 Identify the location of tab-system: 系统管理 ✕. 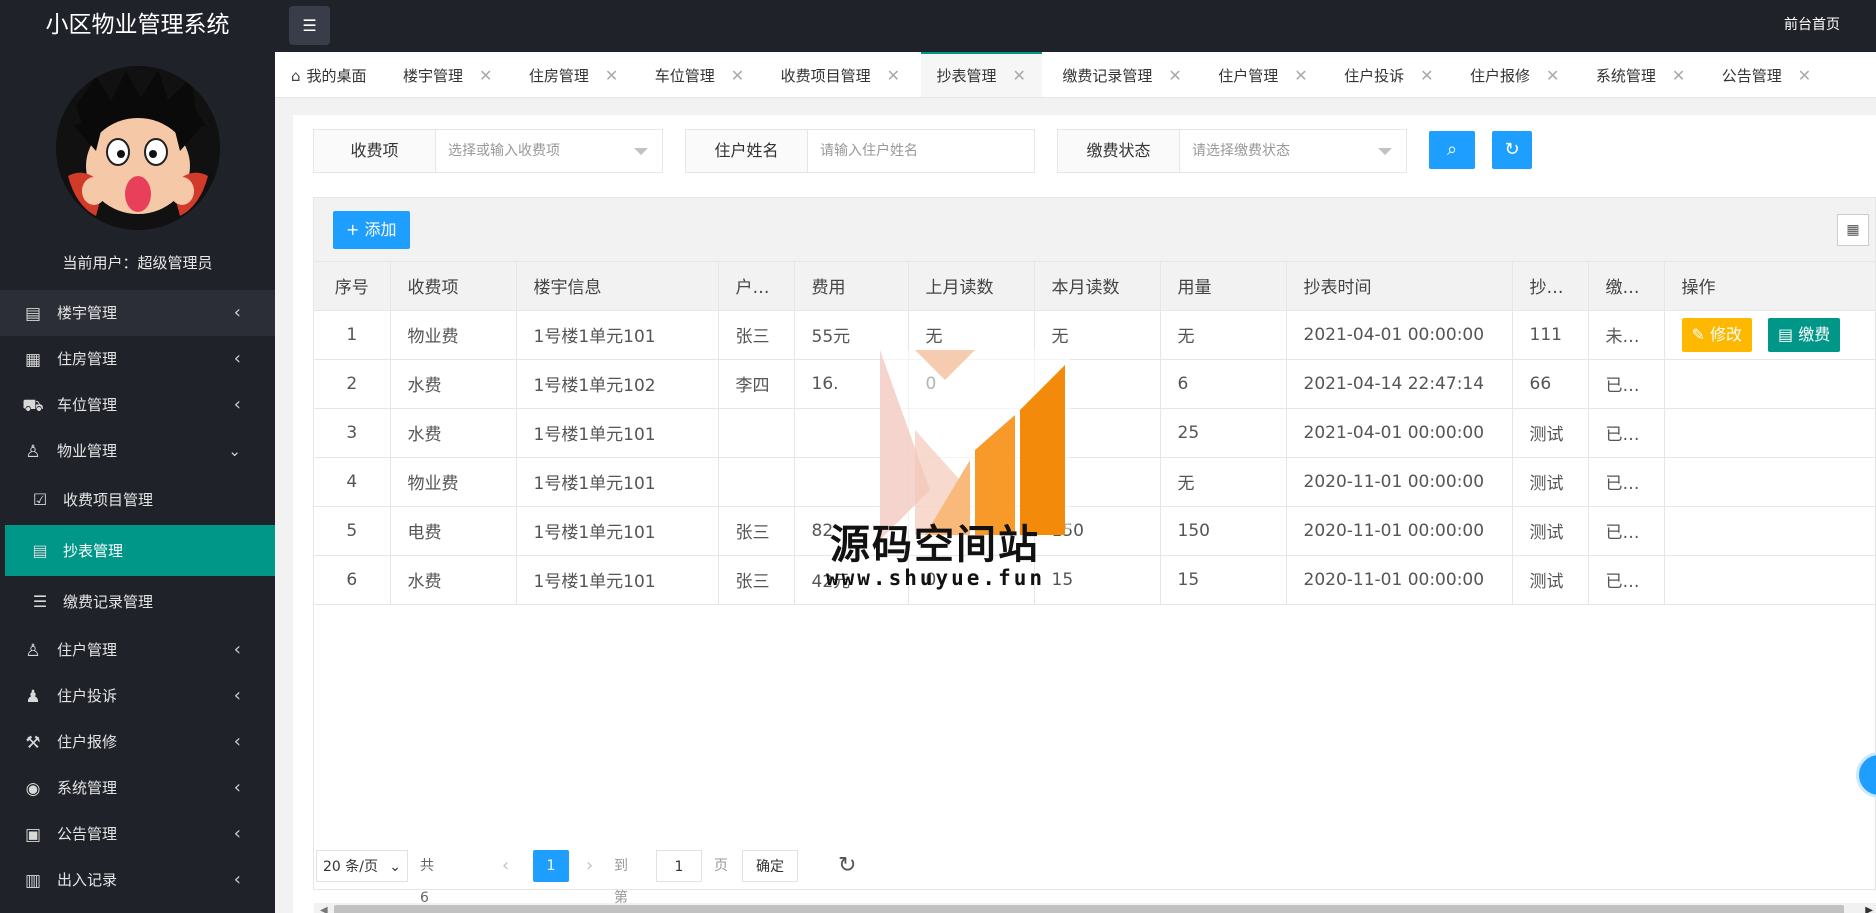
(1640, 75).